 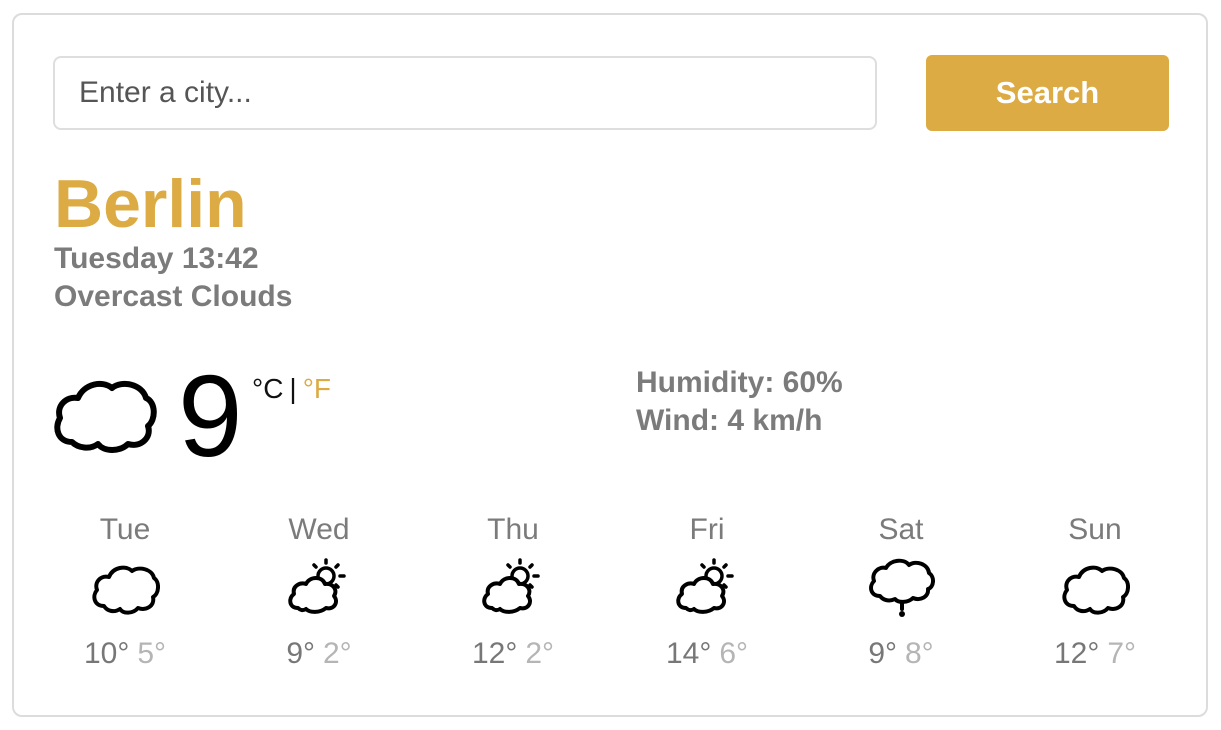 What do you see at coordinates (902, 587) in the screenshot?
I see `drizzle-icon` at bounding box center [902, 587].